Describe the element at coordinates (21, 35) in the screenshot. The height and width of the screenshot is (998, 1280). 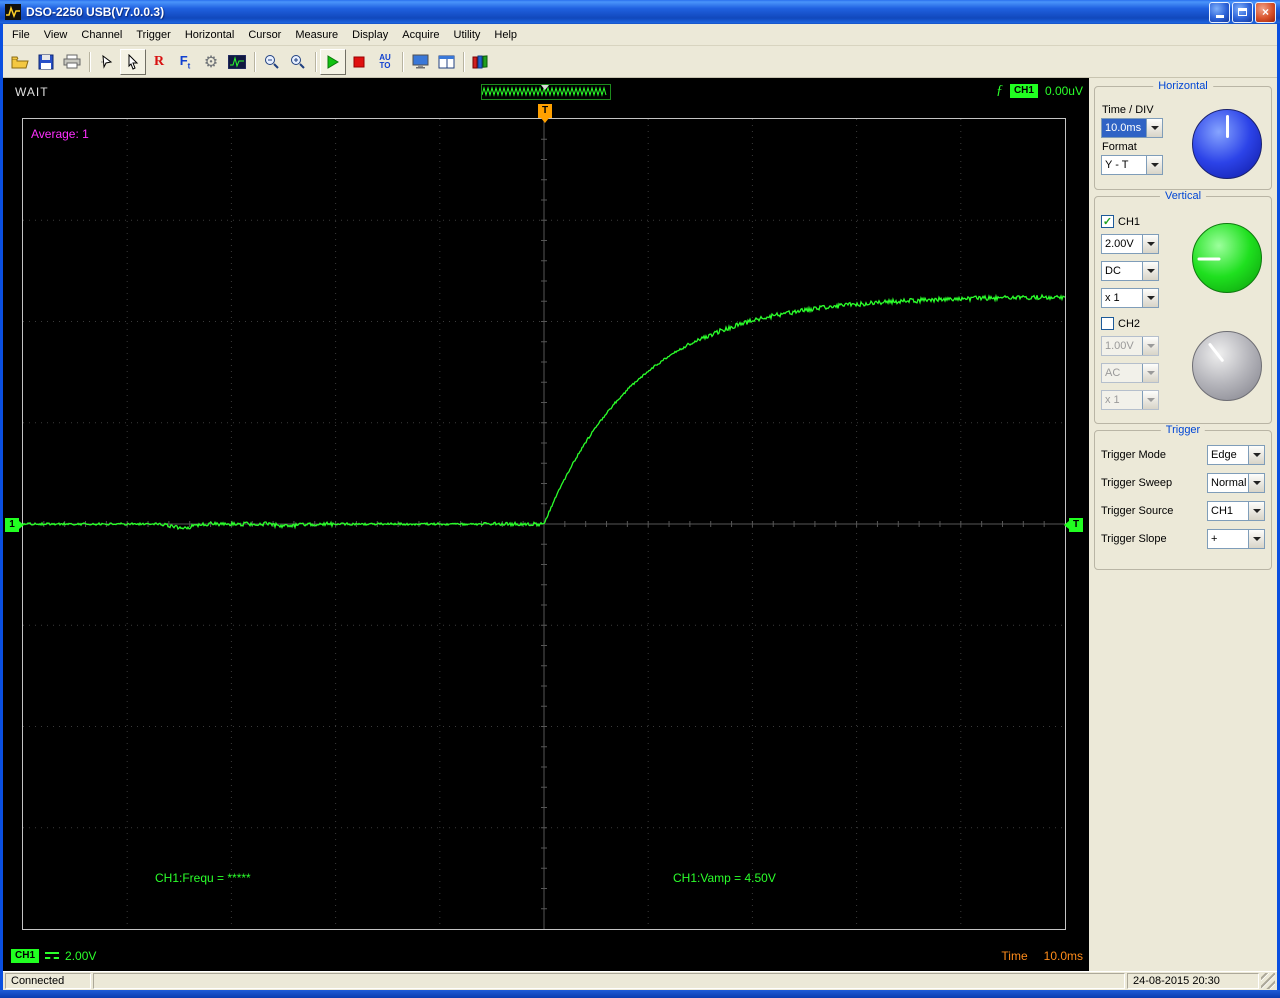
I see `menu-file: File` at that location.